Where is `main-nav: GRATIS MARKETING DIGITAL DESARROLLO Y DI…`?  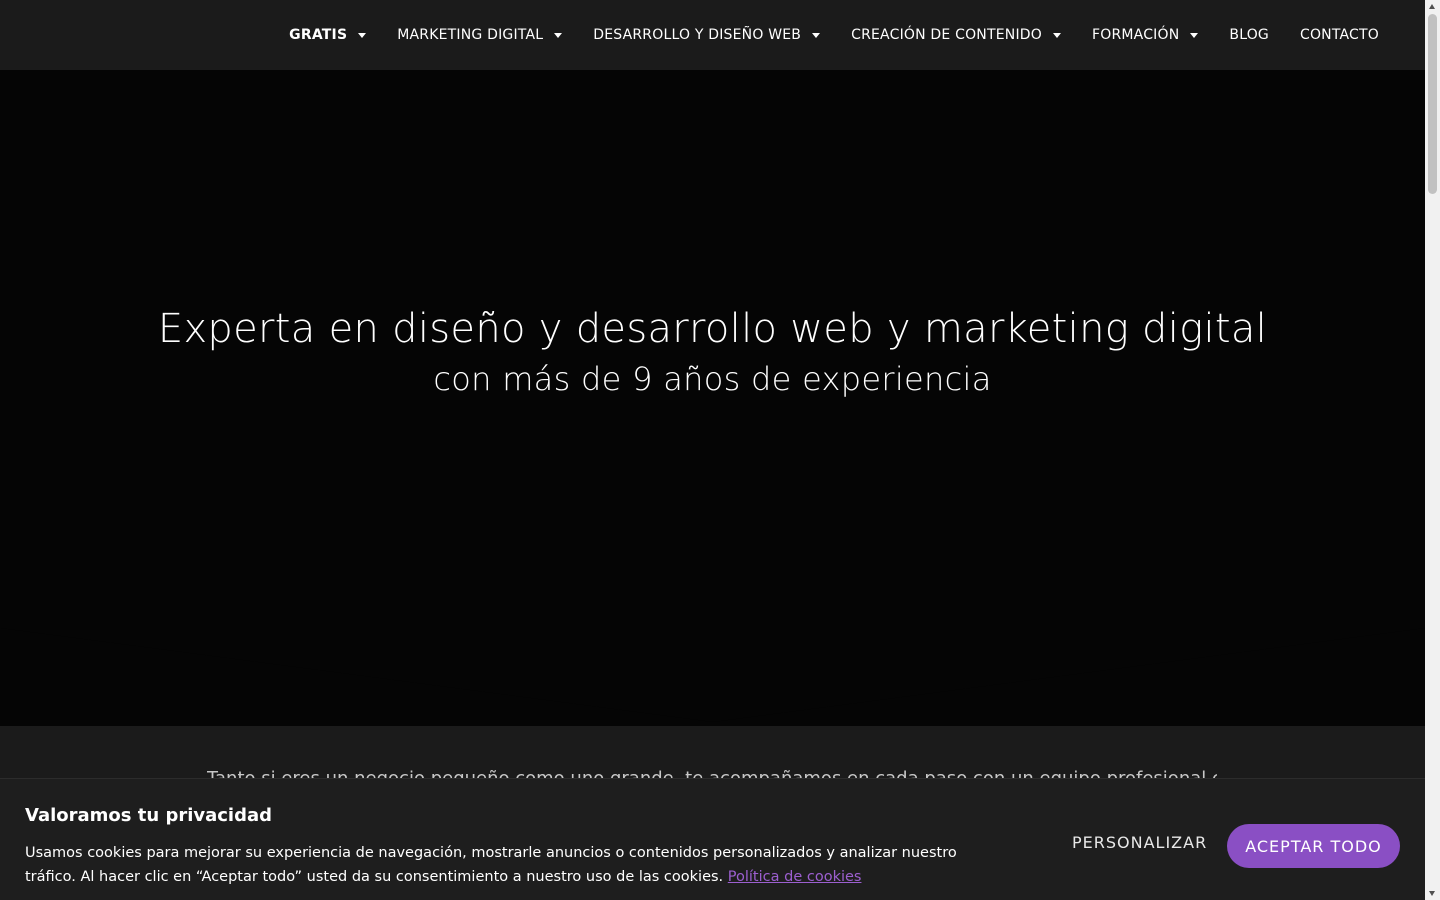
main-nav: GRATIS MARKETING DIGITAL DESARROLLO Y DI… is located at coordinates (834, 35).